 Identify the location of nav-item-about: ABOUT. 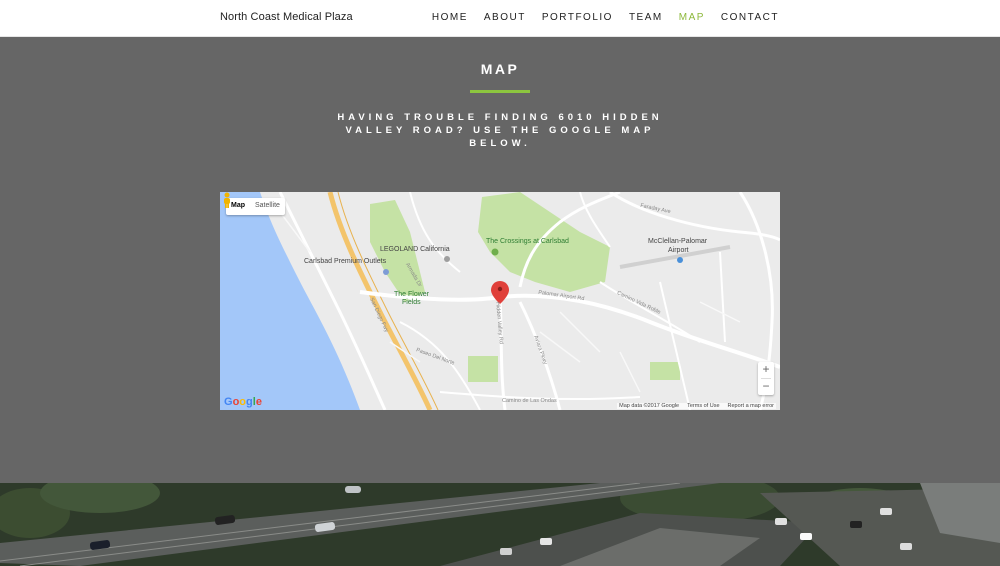
(505, 17).